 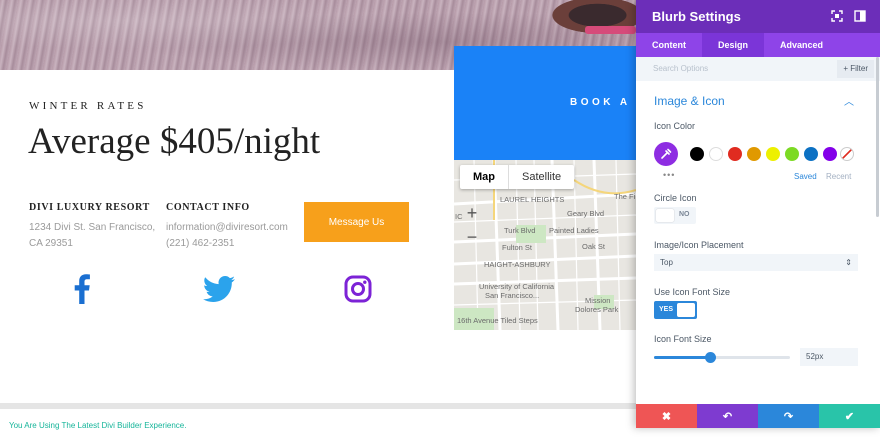 What do you see at coordinates (849, 100) in the screenshot?
I see `chevron-up-icon: ︿` at bounding box center [849, 100].